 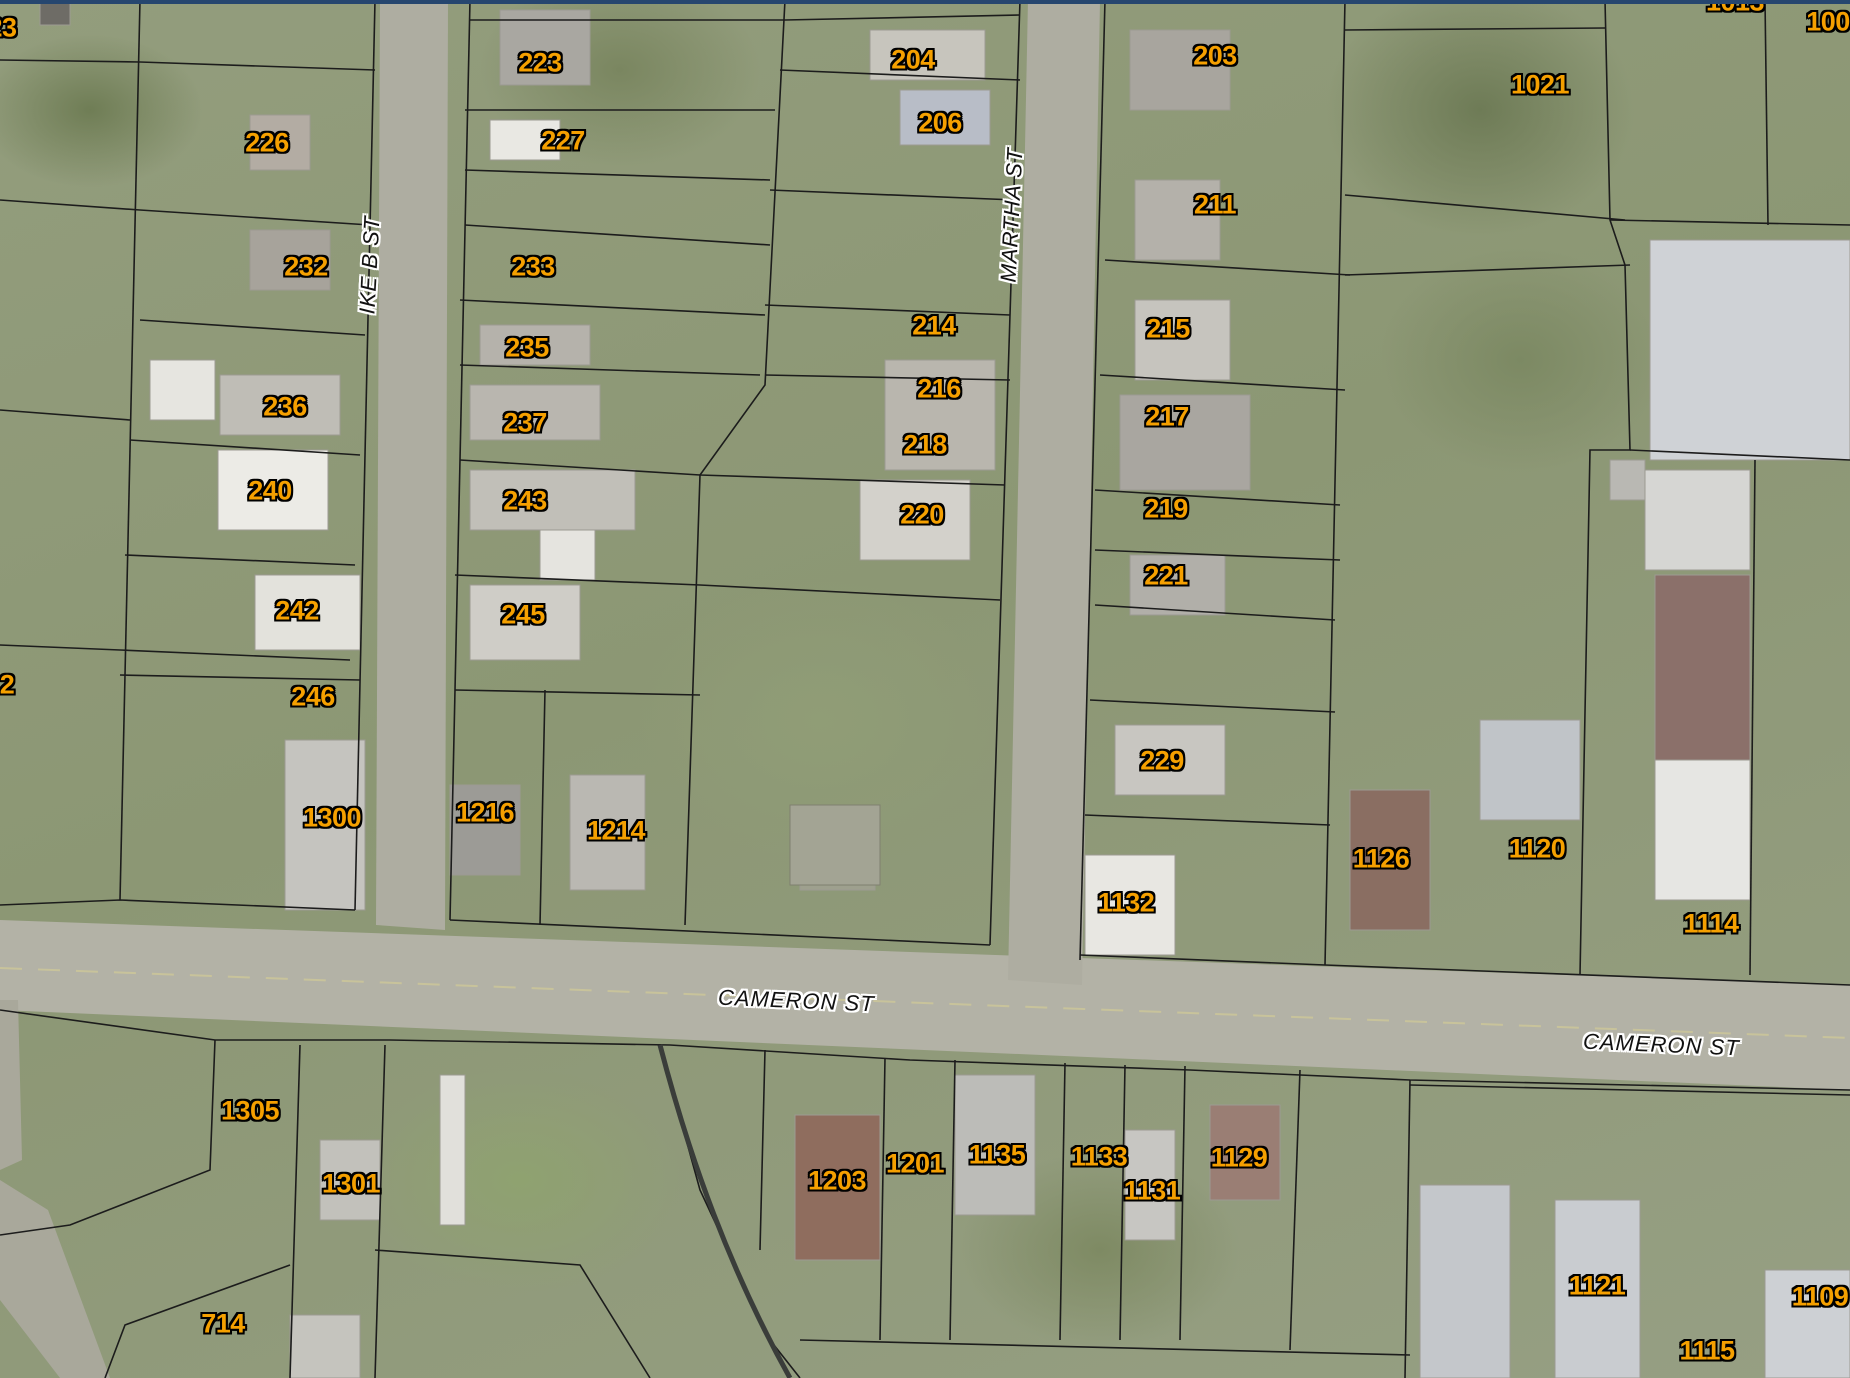 What do you see at coordinates (922, 514) in the screenshot?
I see `parcel-label: 220` at bounding box center [922, 514].